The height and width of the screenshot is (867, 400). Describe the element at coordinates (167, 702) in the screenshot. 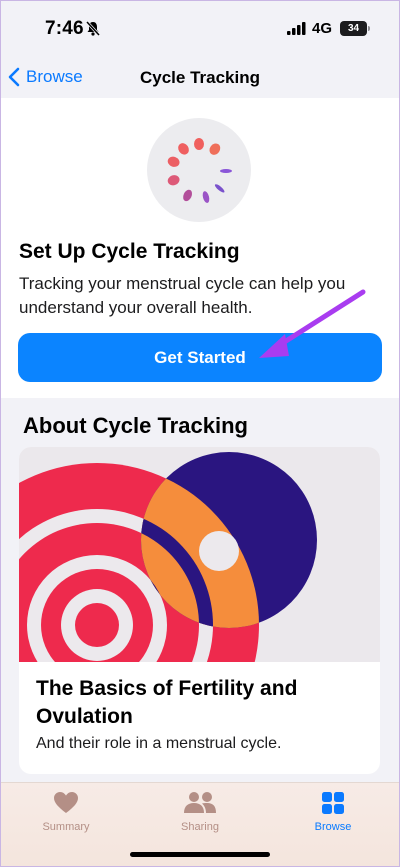

I see `article-title: The Basics of Fertility and Ovulation` at that location.